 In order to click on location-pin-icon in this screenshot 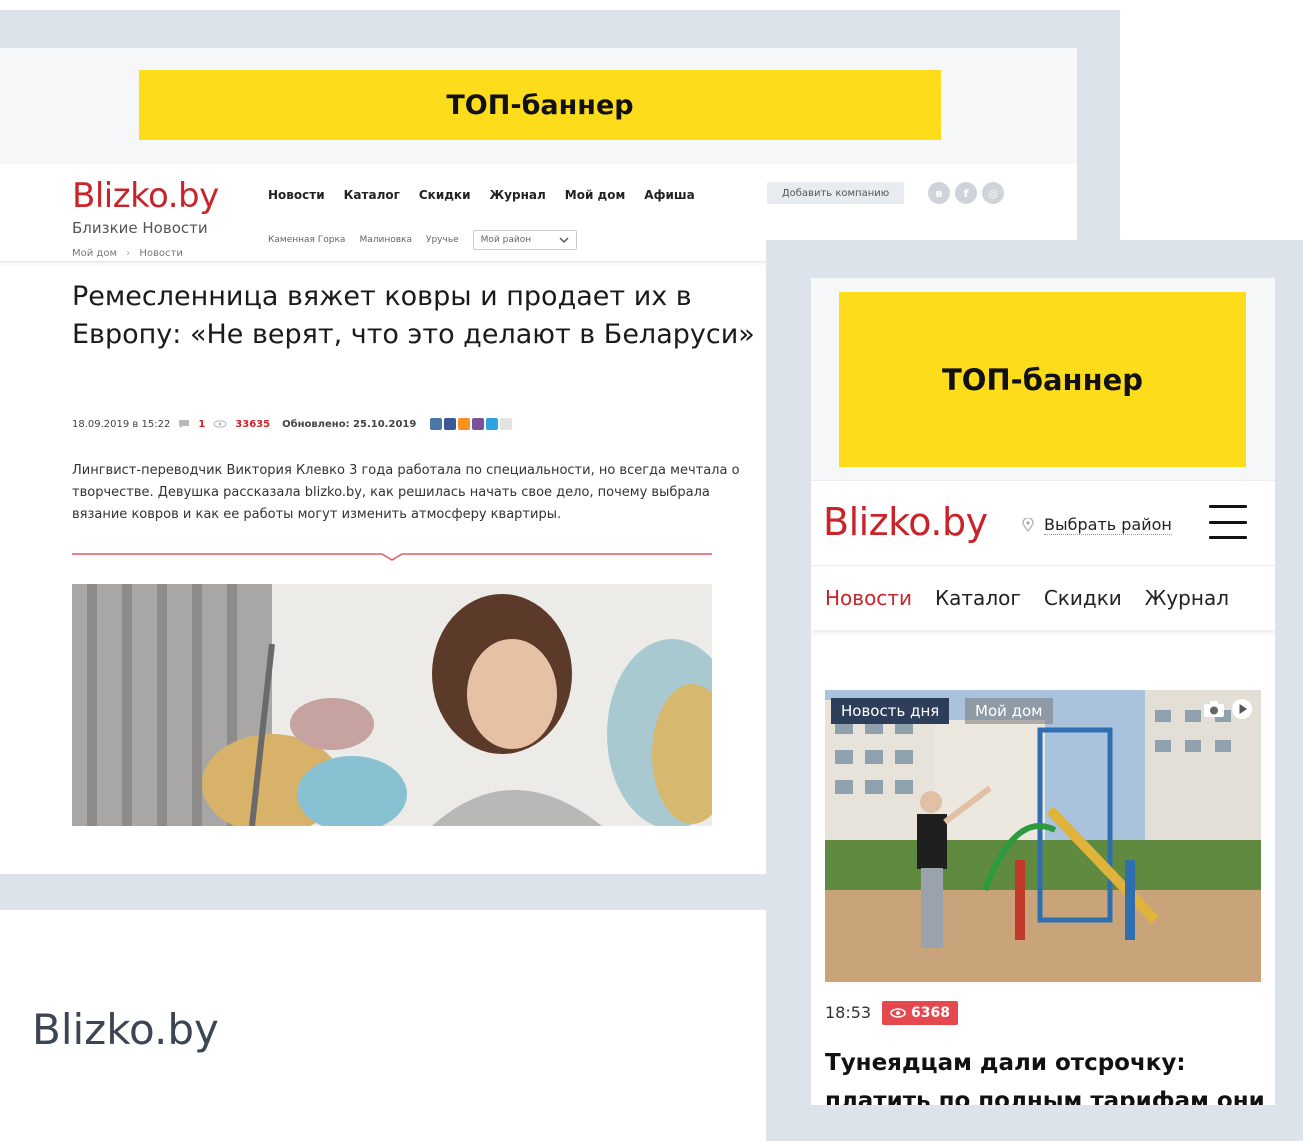, I will do `click(1028, 525)`.